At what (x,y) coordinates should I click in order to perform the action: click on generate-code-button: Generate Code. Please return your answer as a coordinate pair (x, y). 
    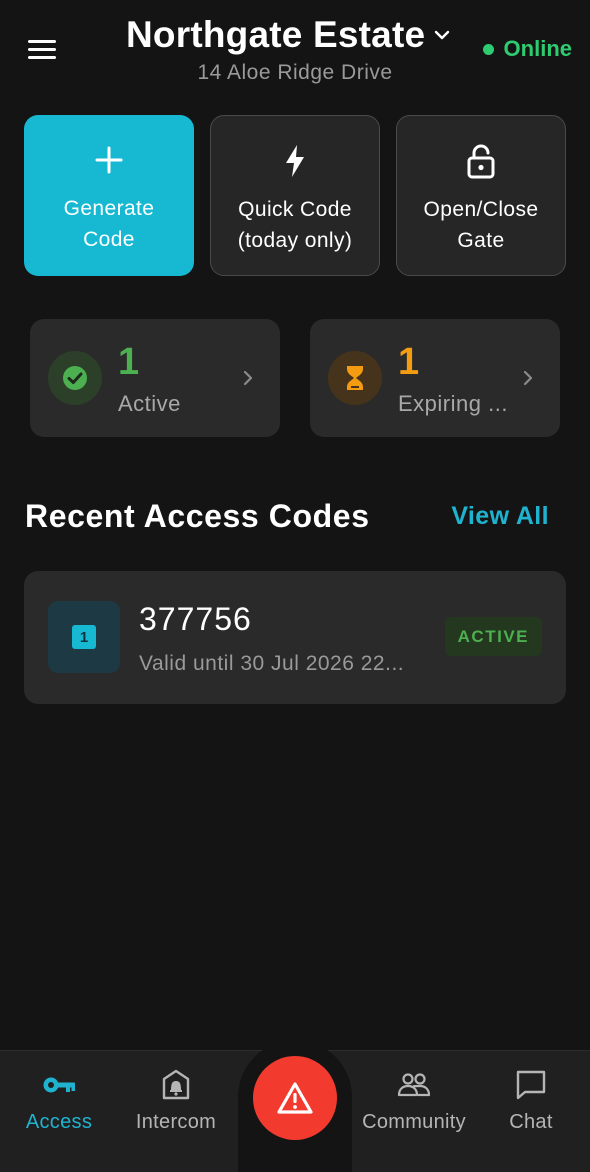
    Looking at the image, I should click on (109, 195).